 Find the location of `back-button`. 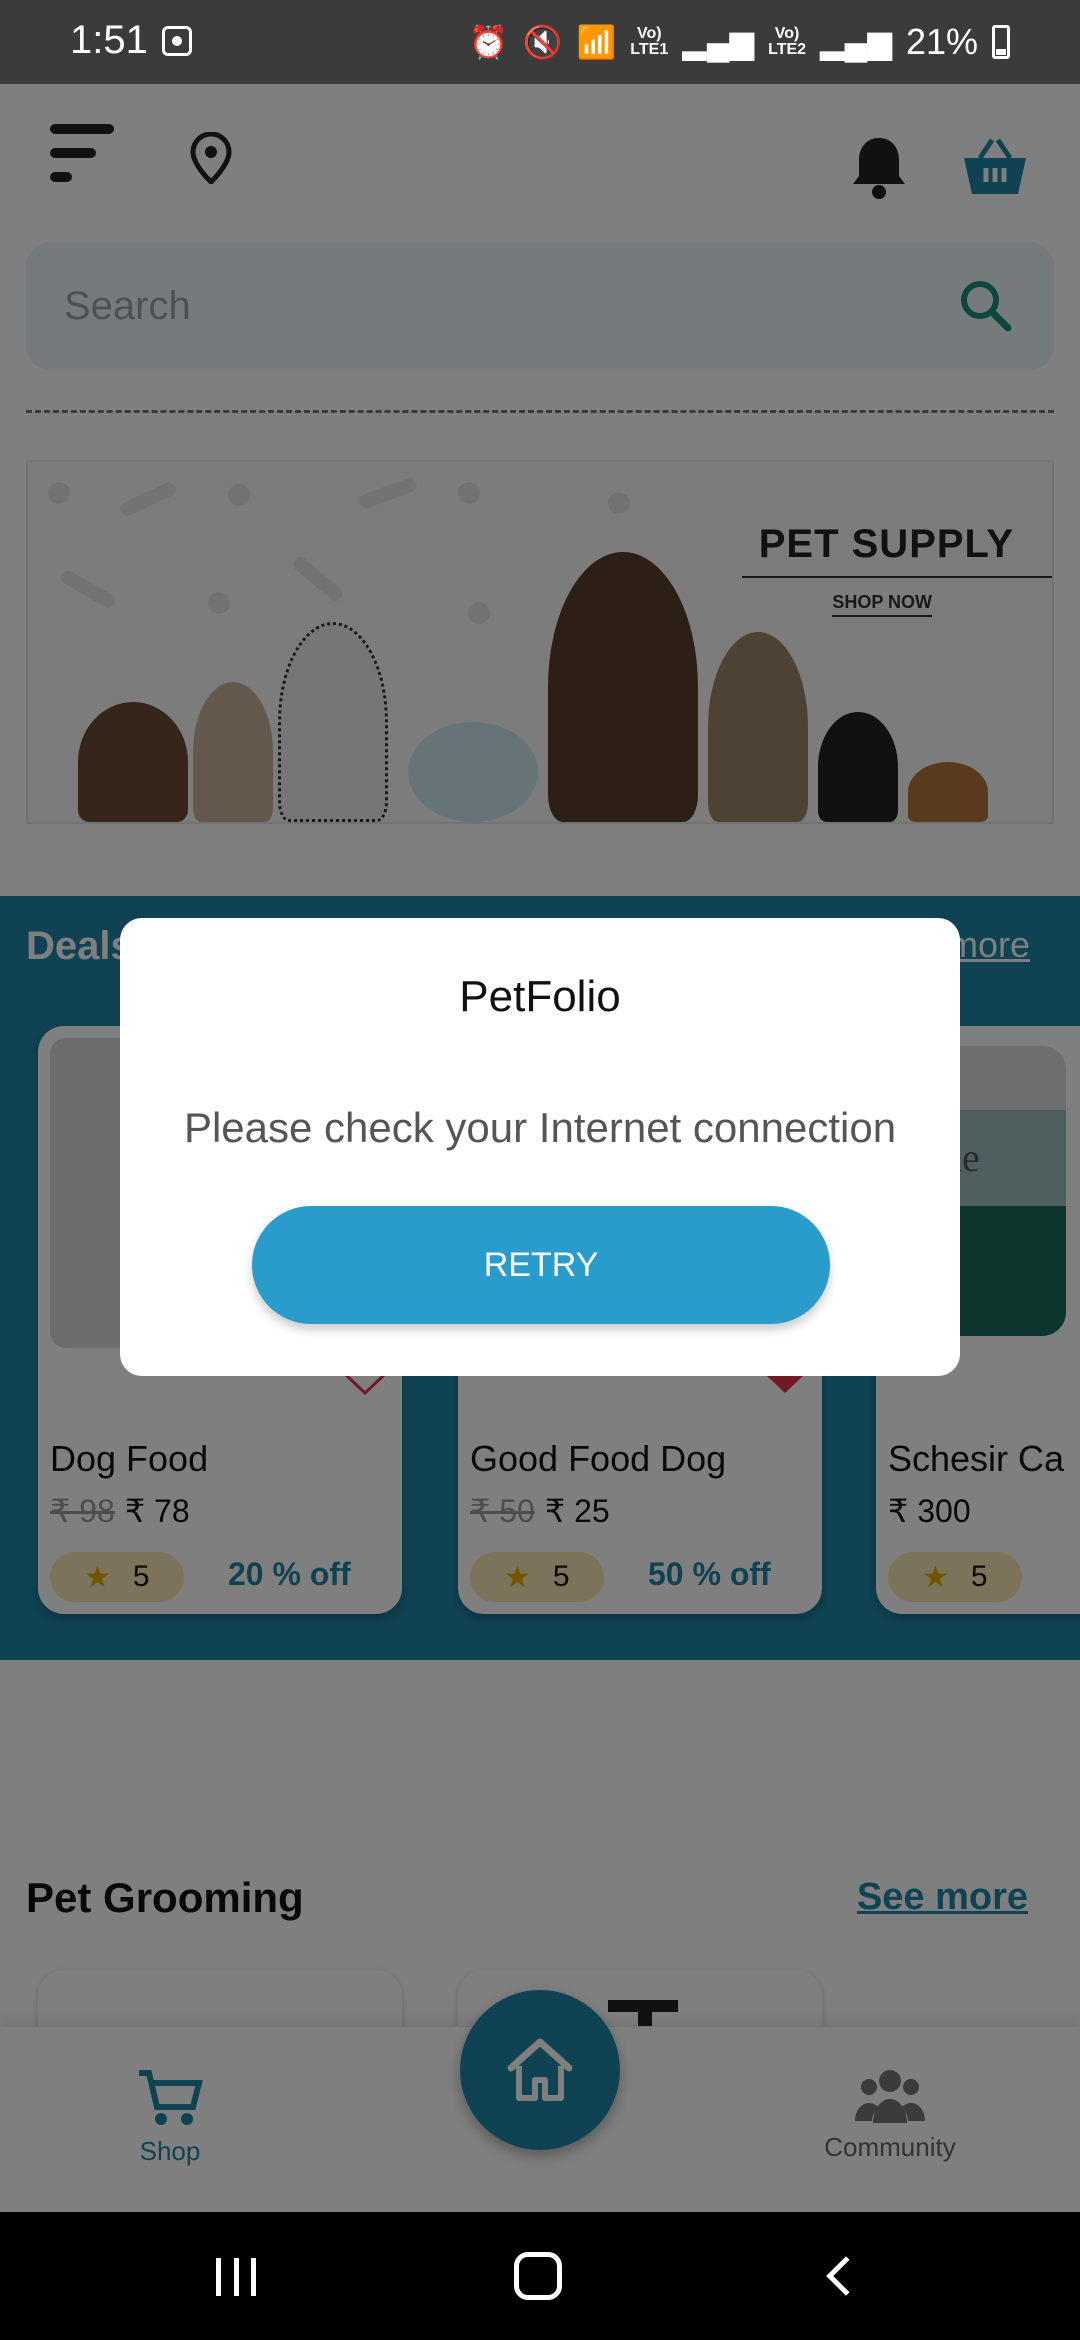

back-button is located at coordinates (846, 2276).